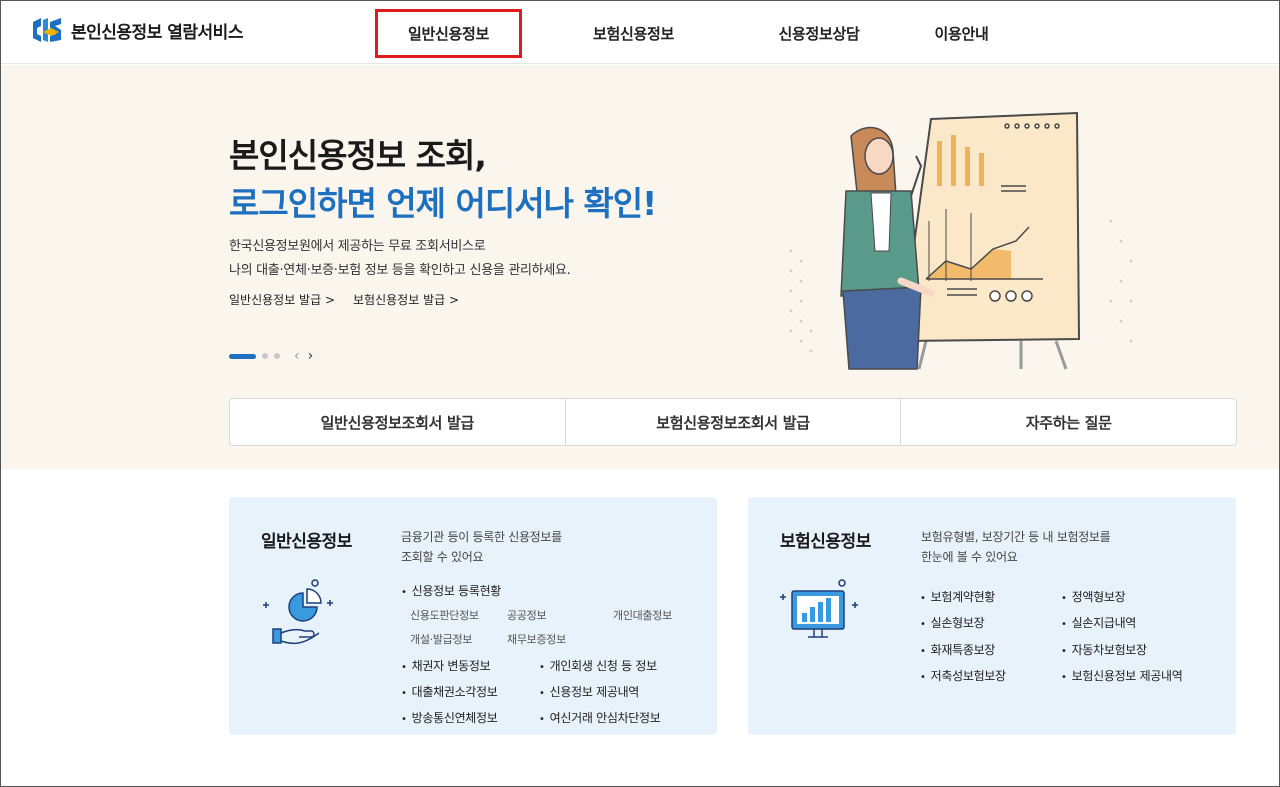 The height and width of the screenshot is (787, 1280). I want to click on insurance-item-right-4: 보험신용정보 제공내역, so click(1122, 675).